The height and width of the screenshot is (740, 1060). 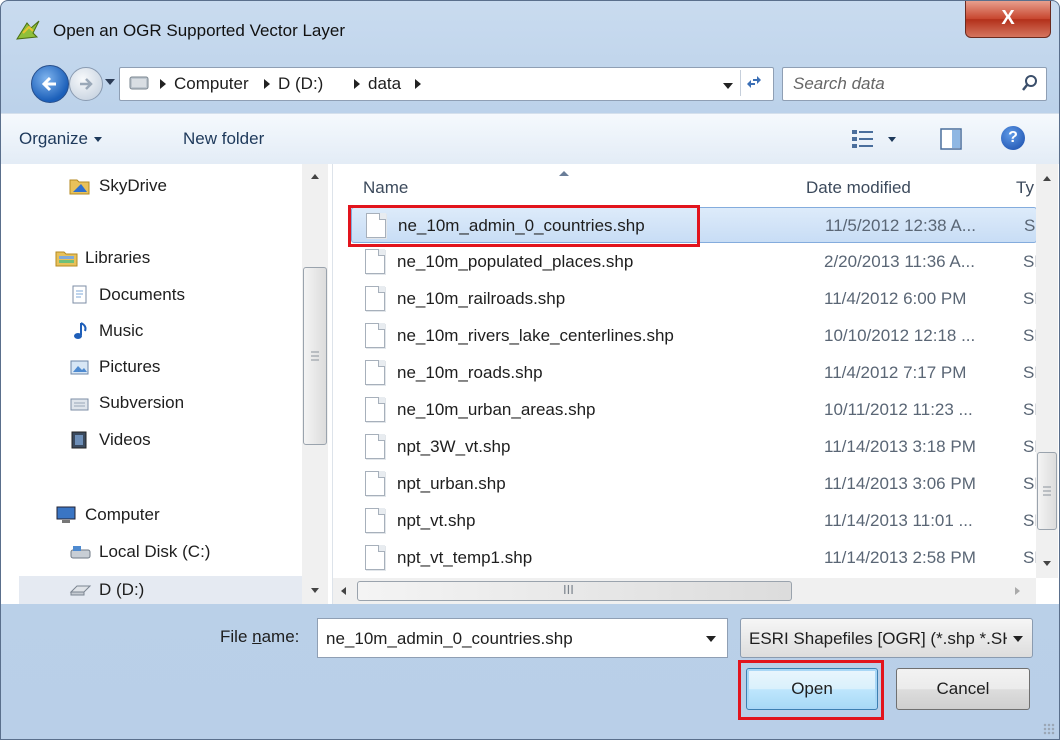 I want to click on subversion-icon, so click(x=79, y=404).